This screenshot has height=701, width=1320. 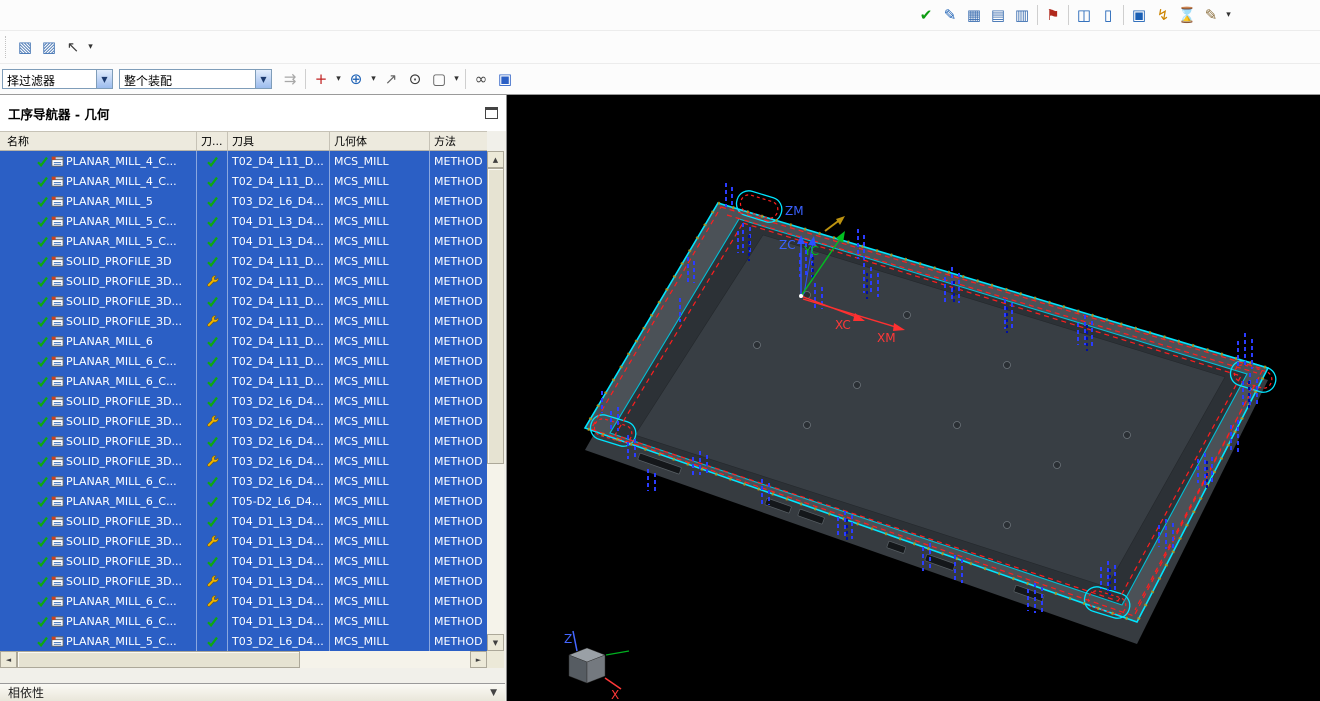 I want to click on datum-point-icon: ⊙, so click(x=415, y=79).